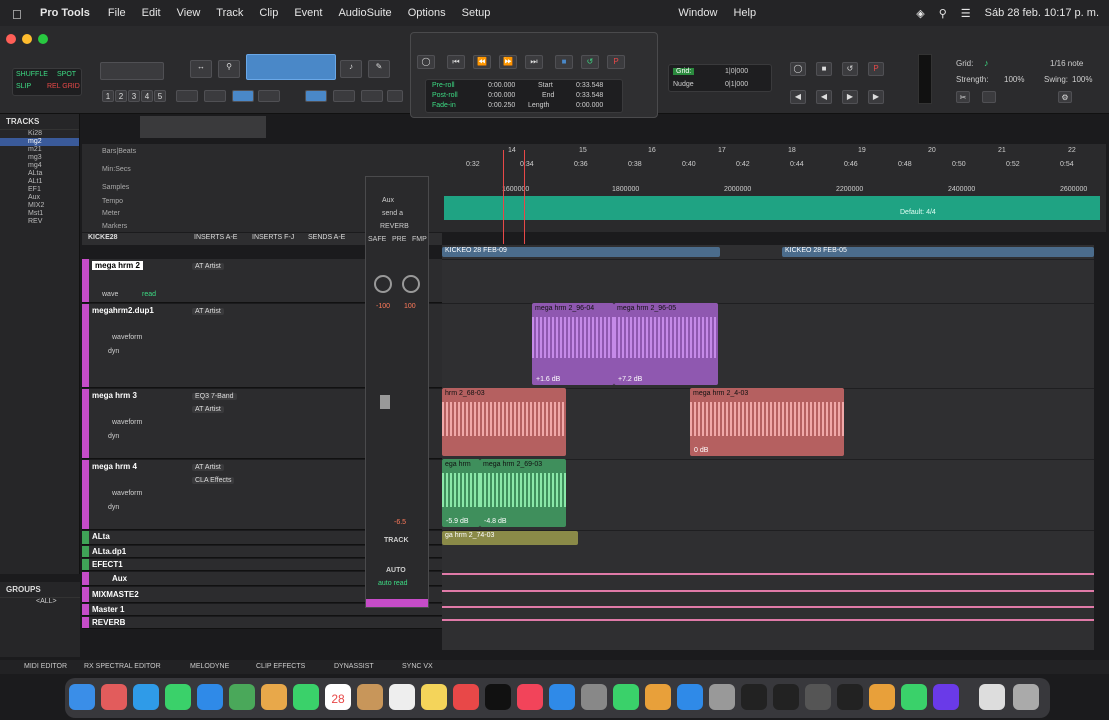 This screenshot has width=1109, height=720. What do you see at coordinates (938, 252) in the screenshot?
I see `audio-clip: KICKEO 28 FEB-05` at bounding box center [938, 252].